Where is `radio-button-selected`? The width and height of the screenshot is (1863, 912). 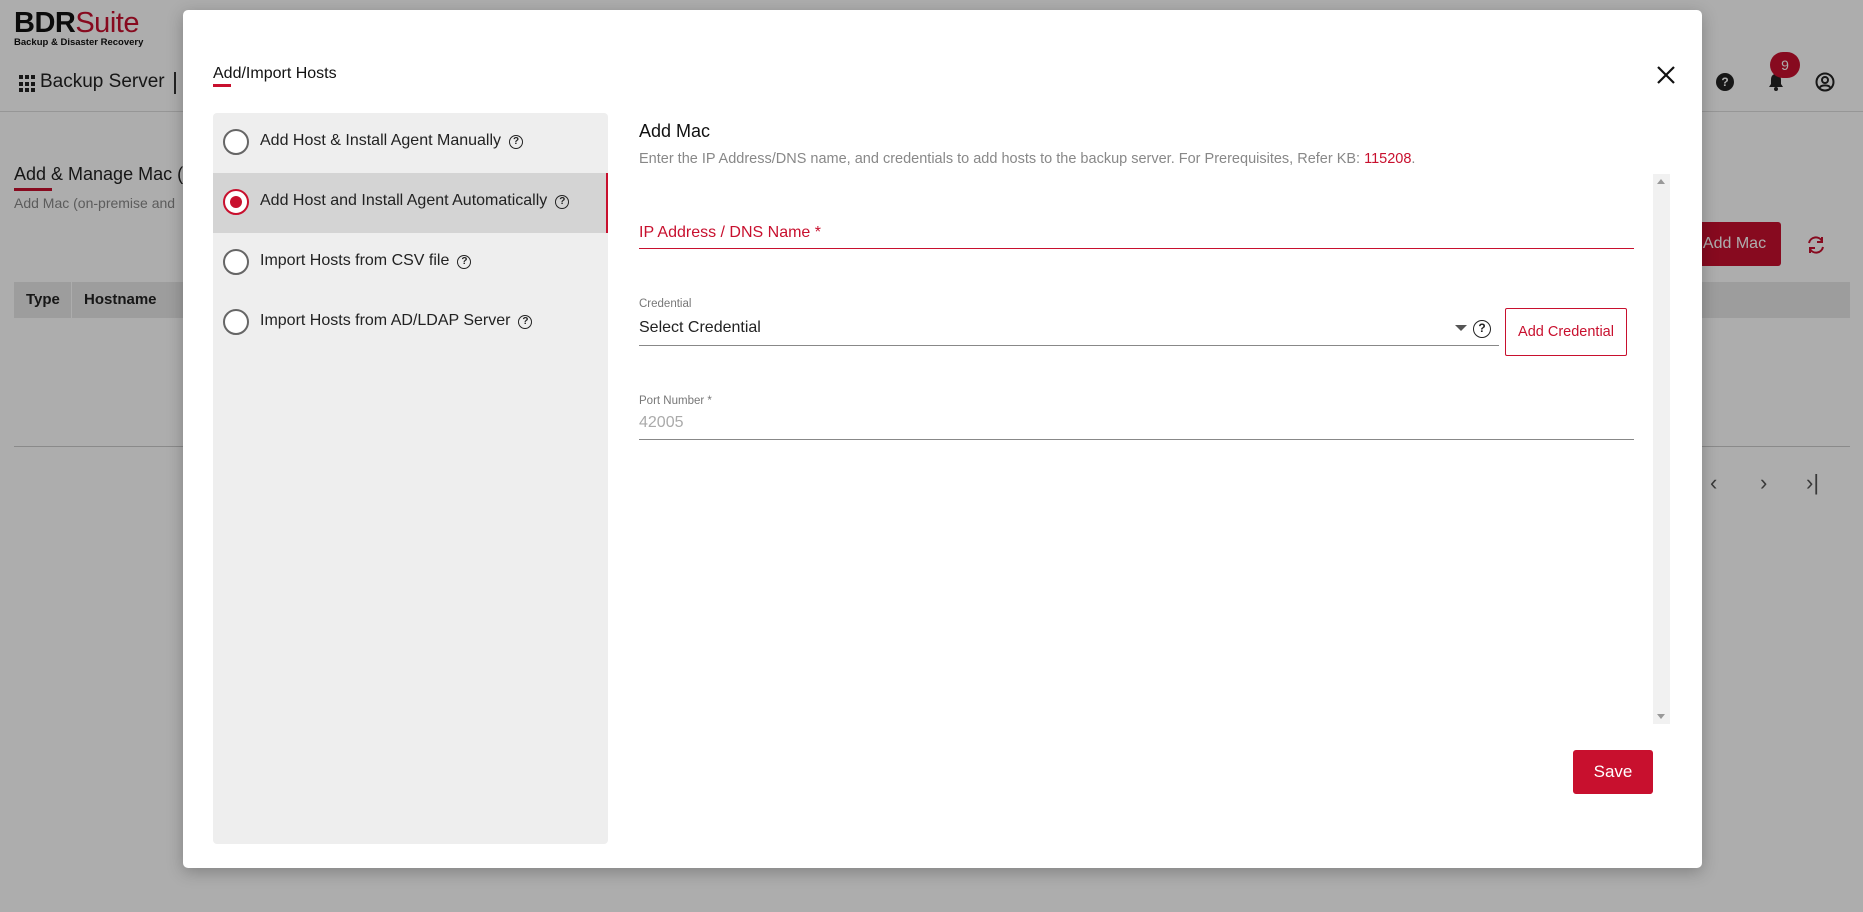 radio-button-selected is located at coordinates (236, 202).